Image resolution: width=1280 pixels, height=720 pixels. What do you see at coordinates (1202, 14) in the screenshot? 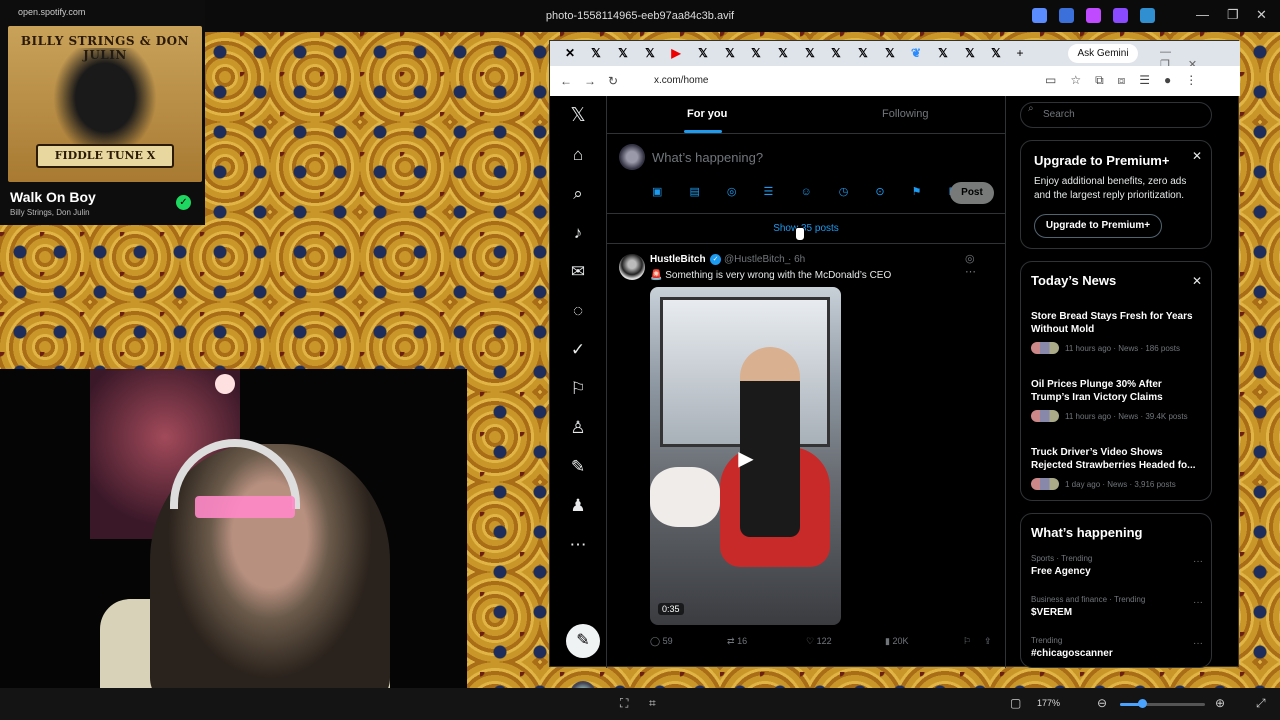
I see `minimize-button: —` at bounding box center [1202, 14].